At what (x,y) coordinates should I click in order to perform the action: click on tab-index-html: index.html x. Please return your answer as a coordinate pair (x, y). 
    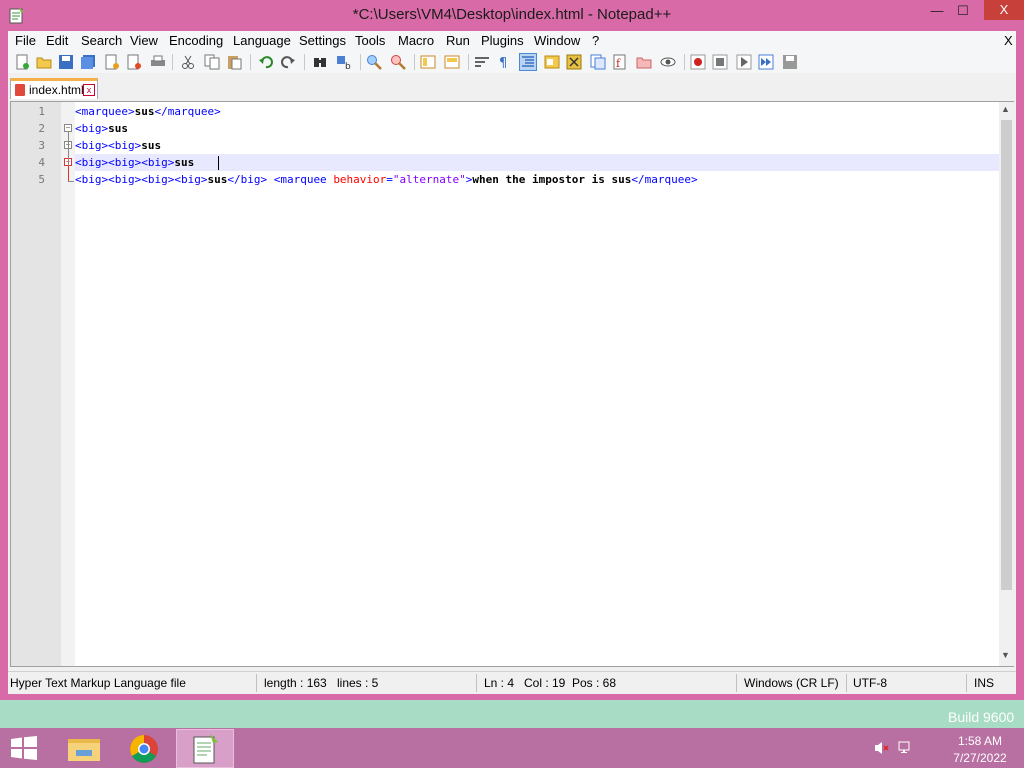
    Looking at the image, I should click on (54, 88).